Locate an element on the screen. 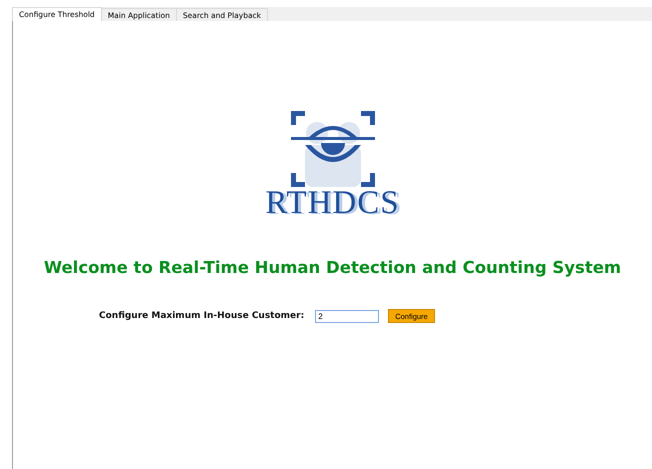  welcome-heading: Welcome to Real-Time Human Detection and Counting System is located at coordinates (333, 267).